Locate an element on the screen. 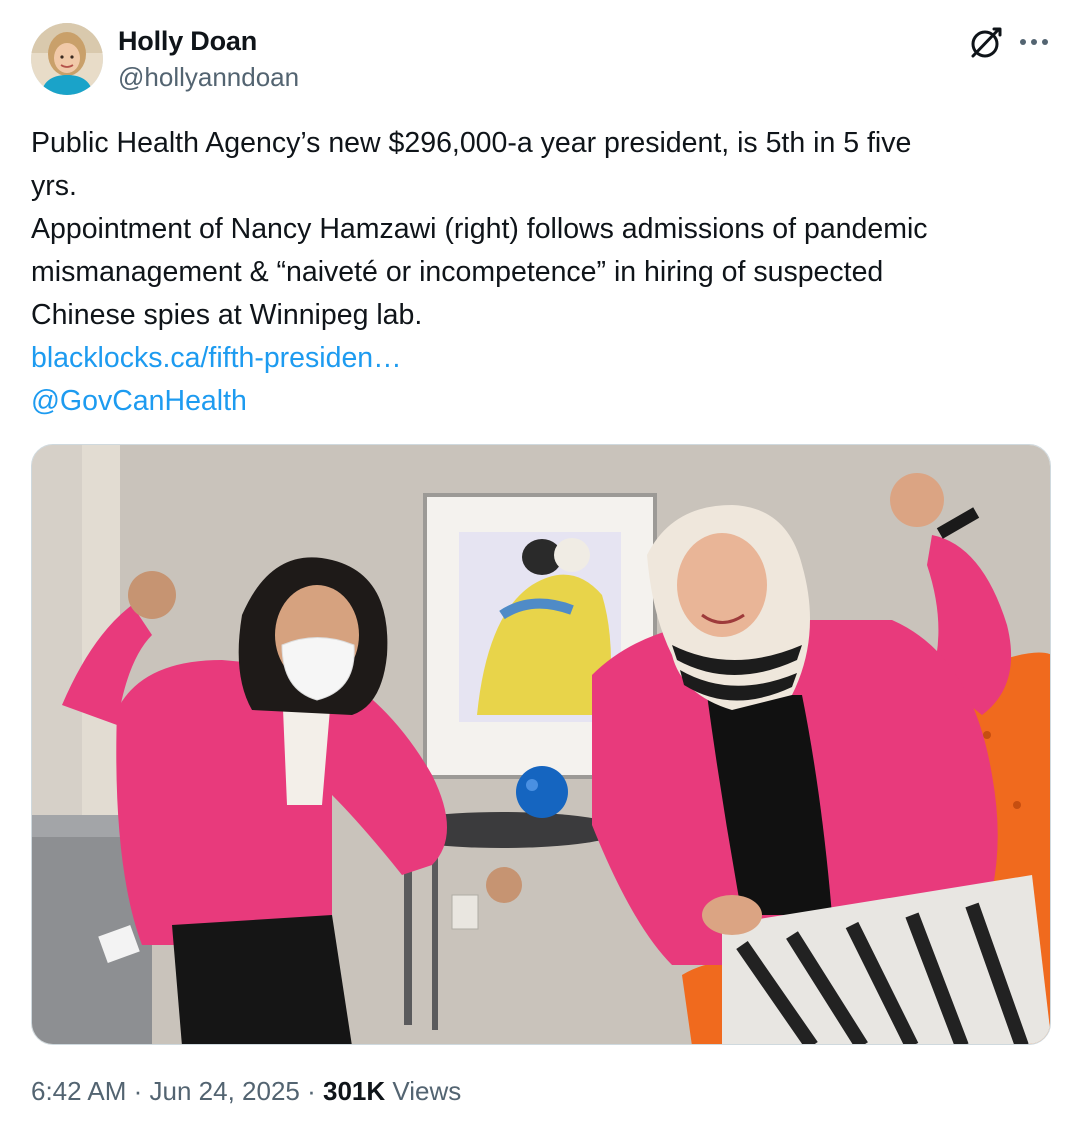 Image resolution: width=1078 pixels, height=1127 pixels. tweet-date: Jun 24, 2025 is located at coordinates (225, 1091).